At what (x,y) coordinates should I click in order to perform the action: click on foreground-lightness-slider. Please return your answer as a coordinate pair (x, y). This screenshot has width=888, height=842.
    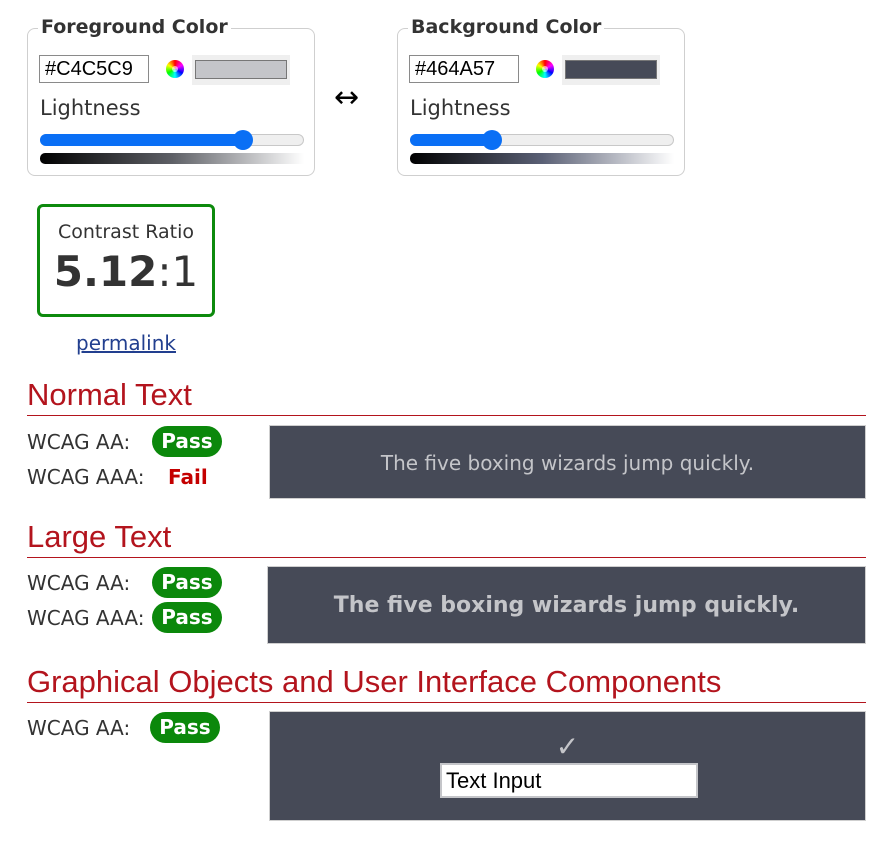
    Looking at the image, I should click on (172, 140).